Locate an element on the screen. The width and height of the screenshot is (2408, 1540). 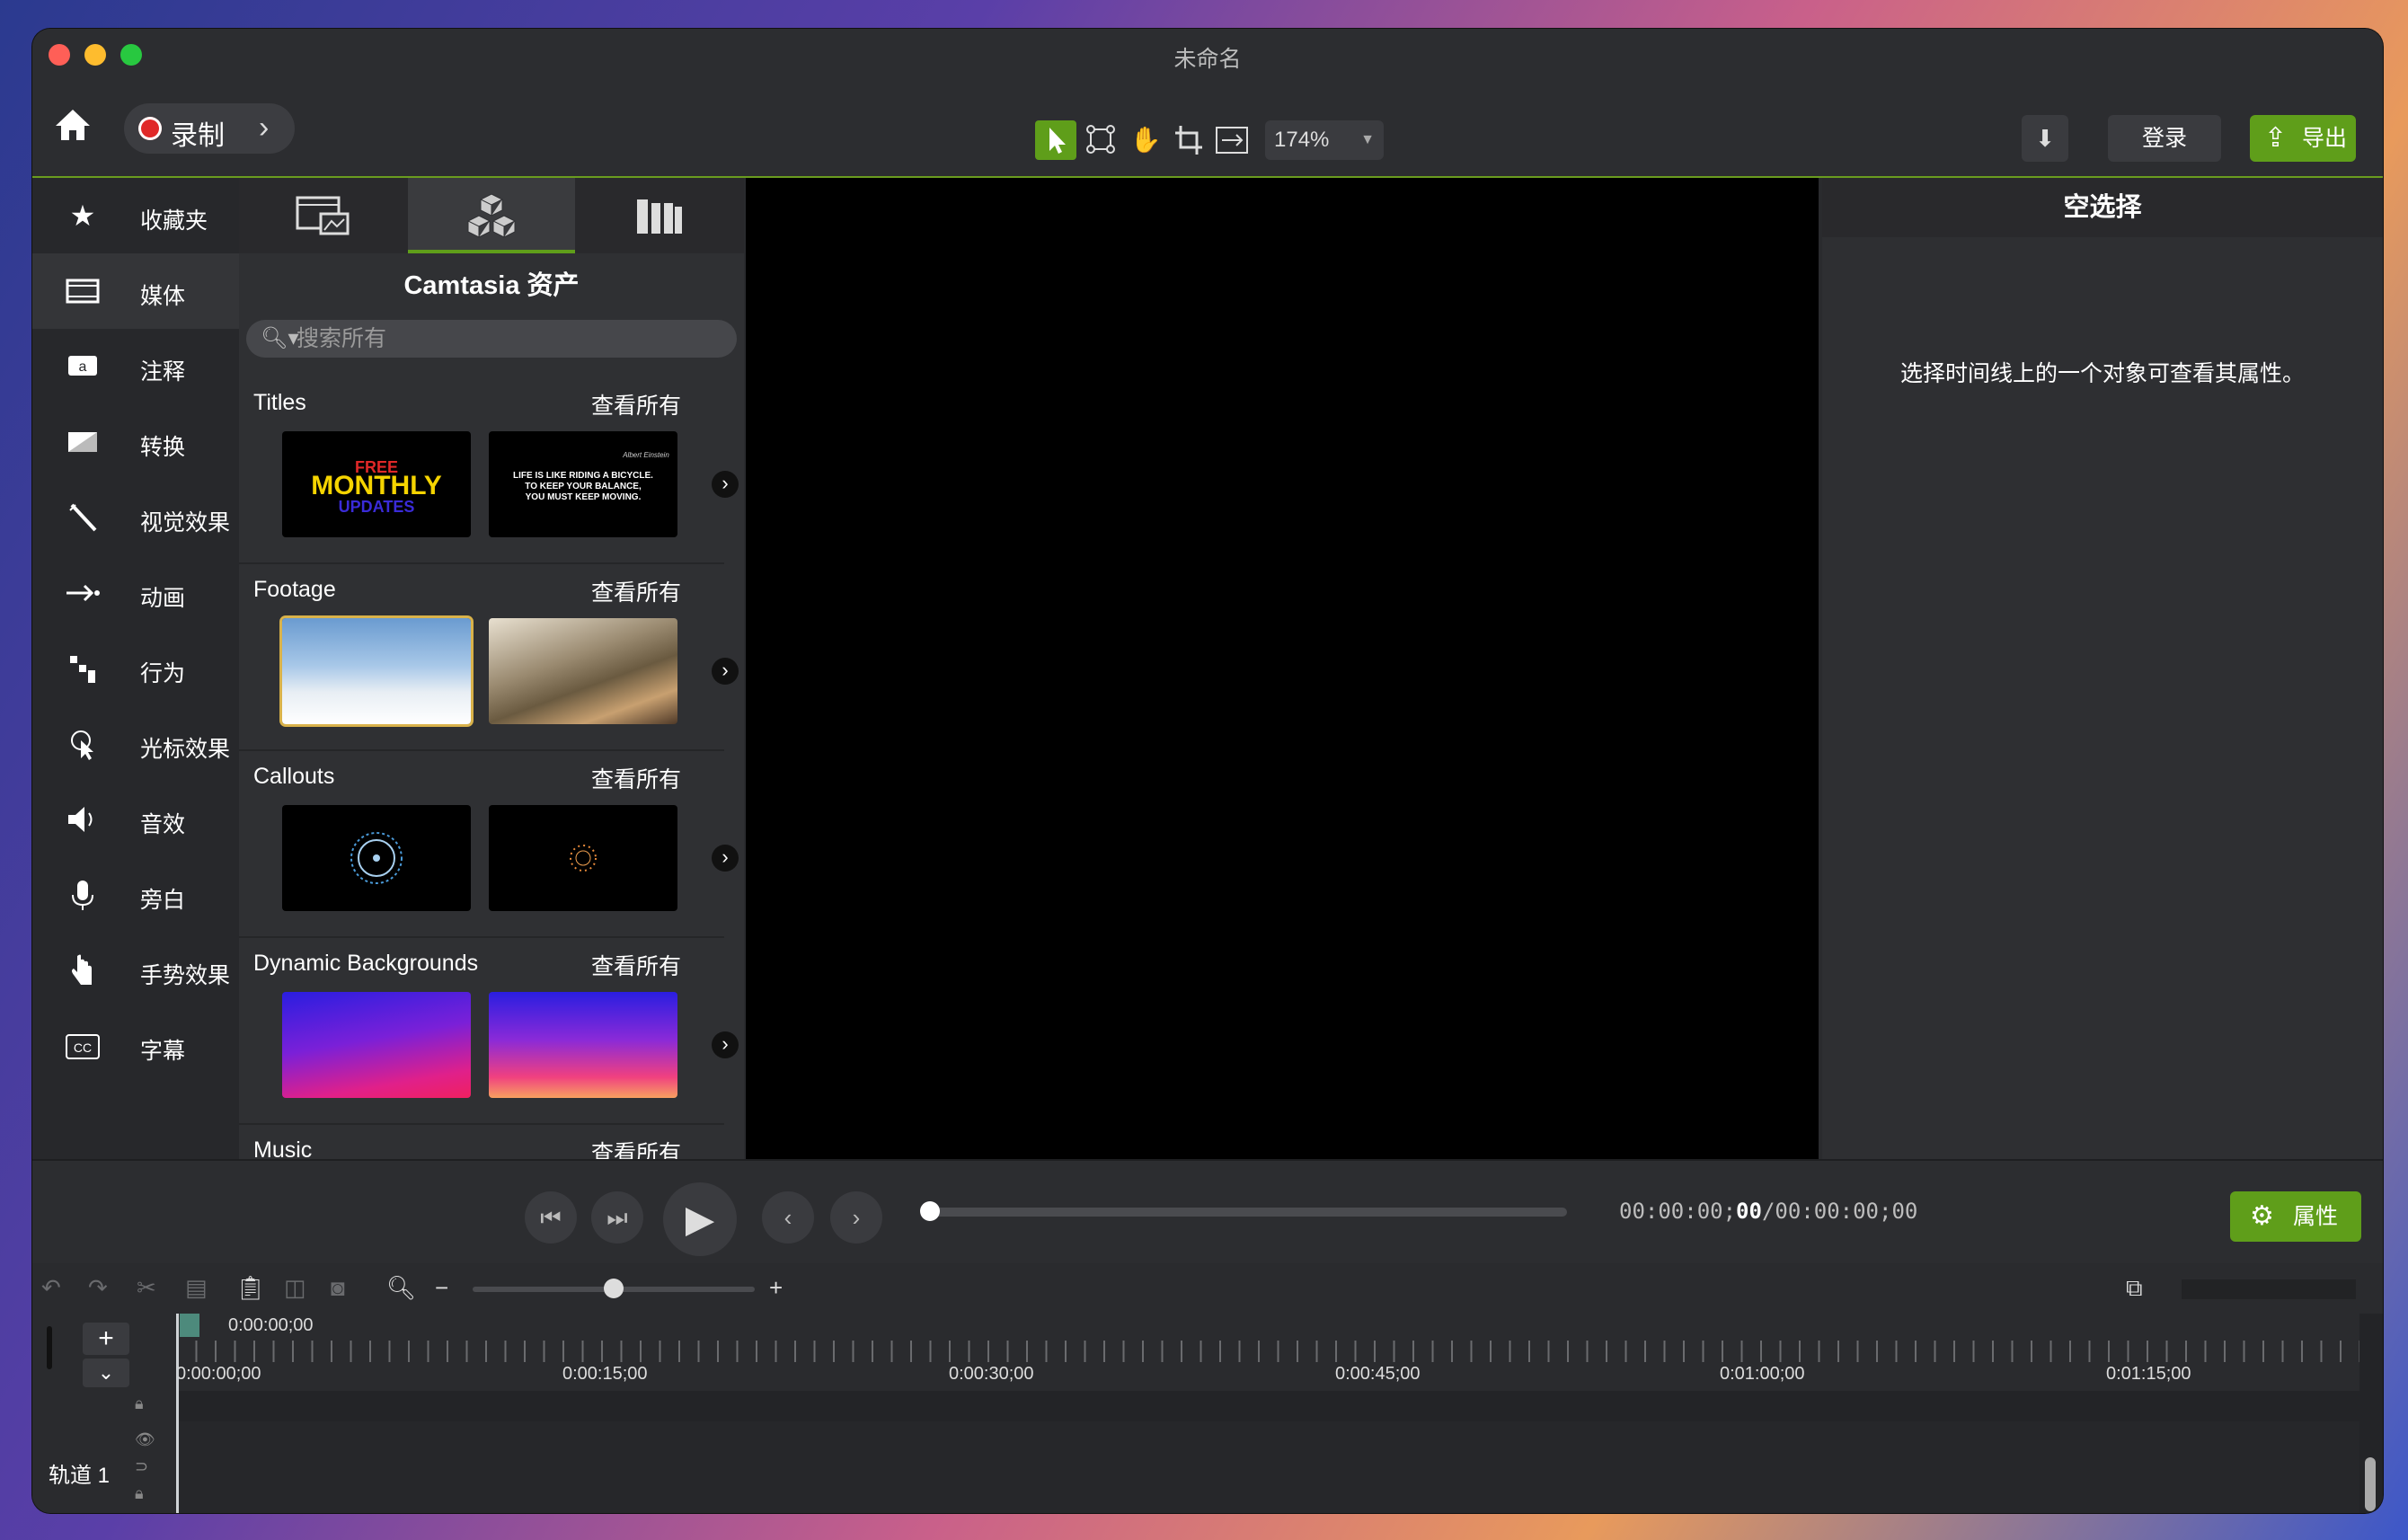
transition-icon is located at coordinates (83, 442).